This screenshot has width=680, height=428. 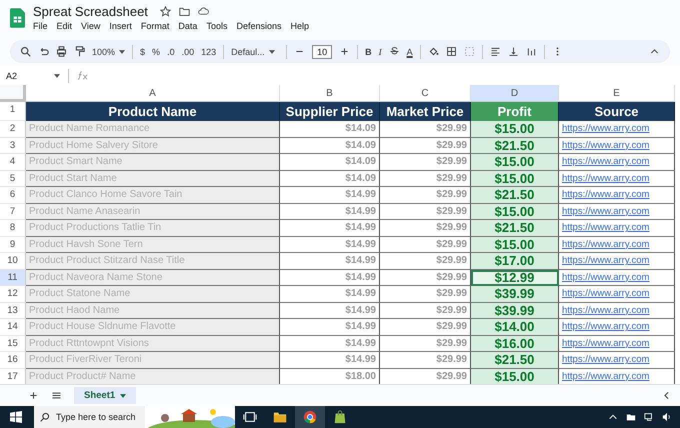 What do you see at coordinates (153, 261) in the screenshot?
I see `table-cell: Product Product Stitzard Nase Title` at bounding box center [153, 261].